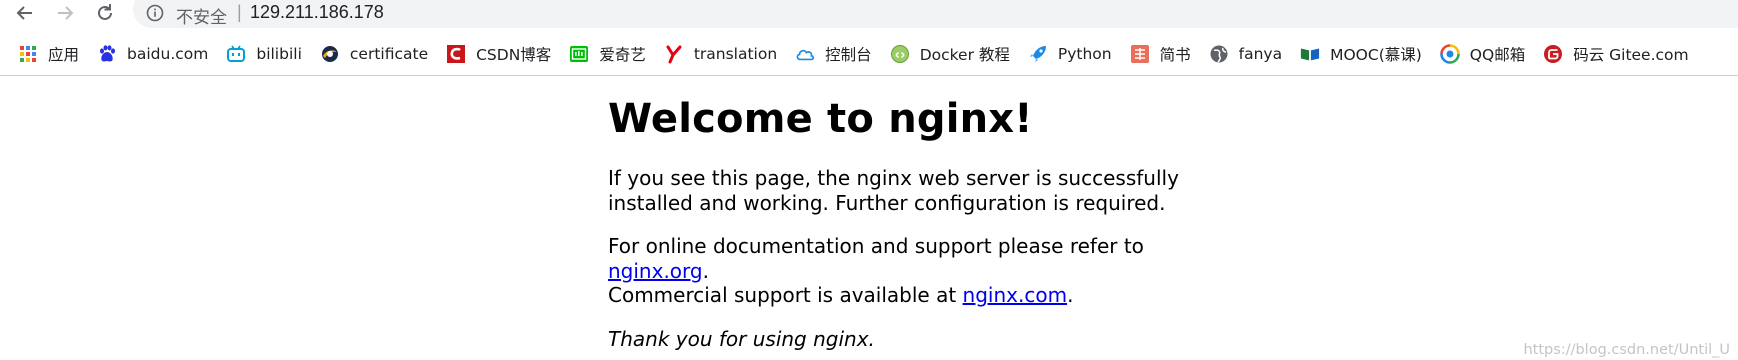 The width and height of the screenshot is (1738, 360). I want to click on thanks-paragraph: Thank you for using nginx., so click(928, 339).